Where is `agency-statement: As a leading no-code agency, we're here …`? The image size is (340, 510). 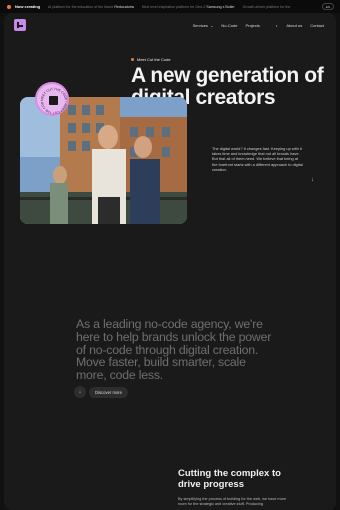 agency-statement: As a leading no-code agency, we're here … is located at coordinates (174, 350).